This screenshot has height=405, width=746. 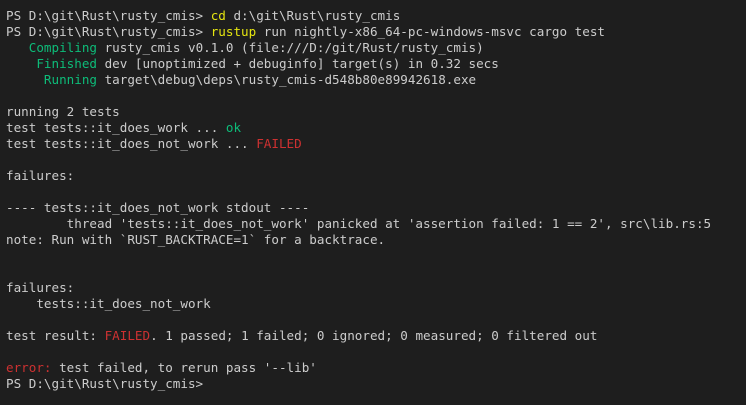 What do you see at coordinates (373, 144) in the screenshot?
I see `test-line: test tests::it_does_not_work ... FAILED` at bounding box center [373, 144].